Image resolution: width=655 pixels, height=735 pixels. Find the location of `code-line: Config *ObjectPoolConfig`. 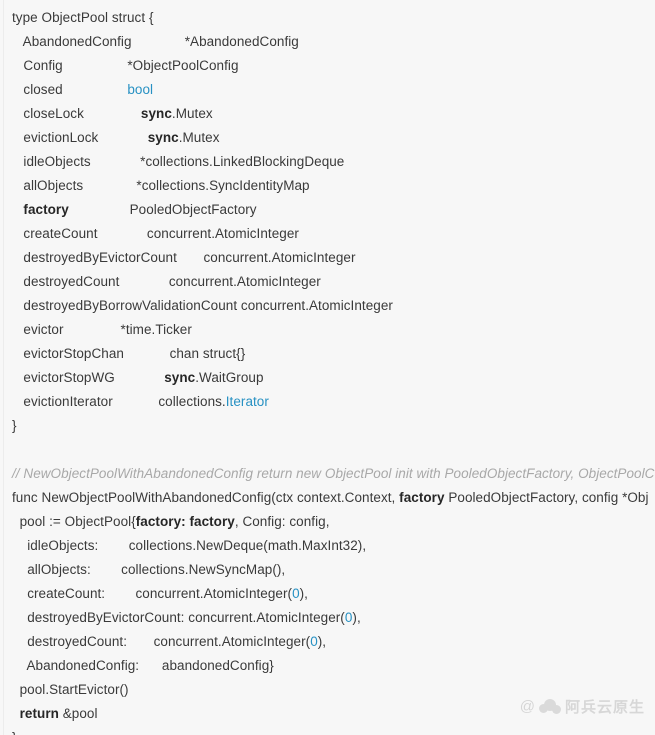

code-line: Config *ObjectPoolConfig is located at coordinates (327, 66).